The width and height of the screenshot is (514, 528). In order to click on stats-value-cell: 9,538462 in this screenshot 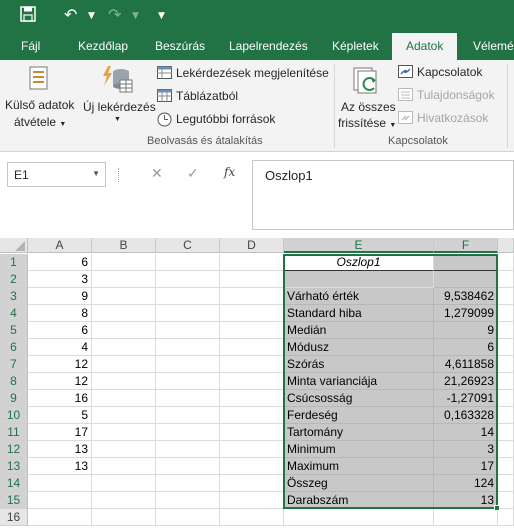, I will do `click(466, 296)`.